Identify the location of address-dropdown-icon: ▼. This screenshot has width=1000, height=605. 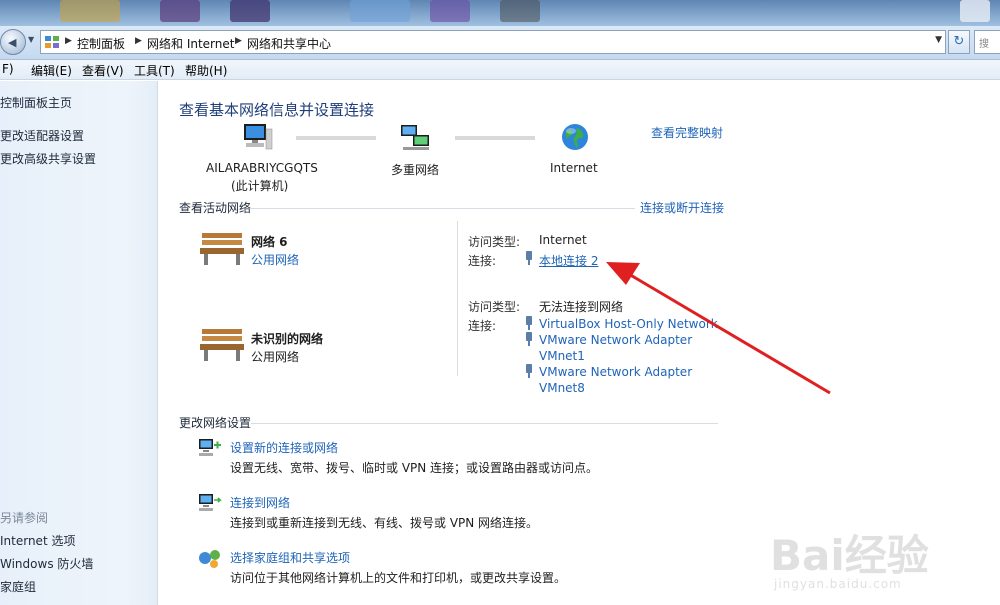
(938, 40).